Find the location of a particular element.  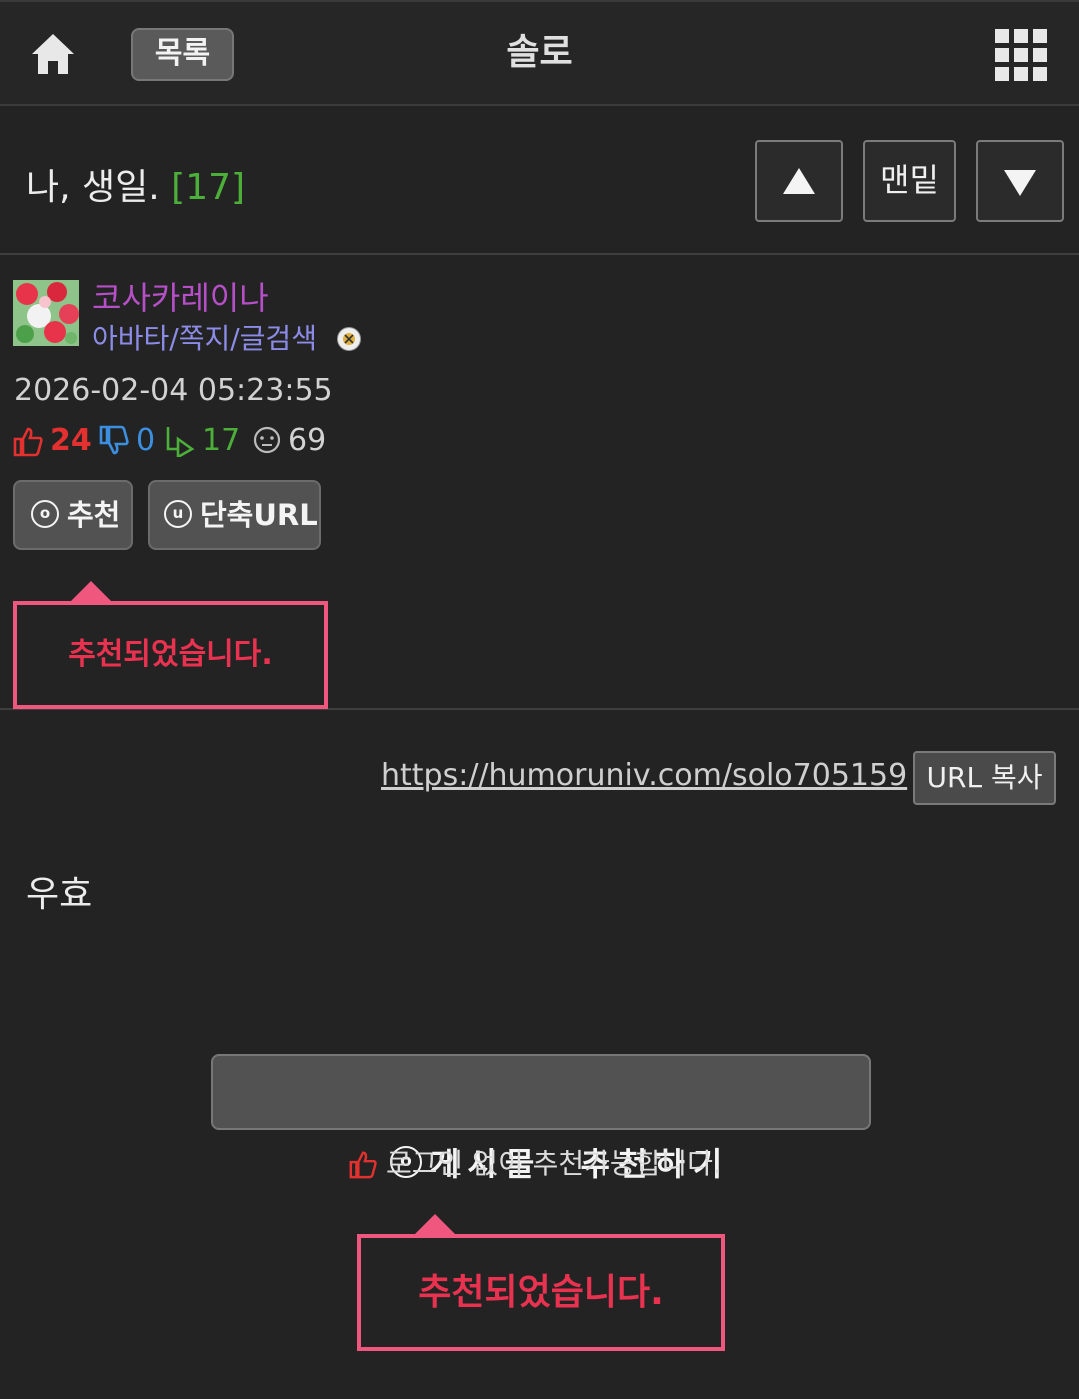

top-bar: 목록 솔로 is located at coordinates (539, 53).